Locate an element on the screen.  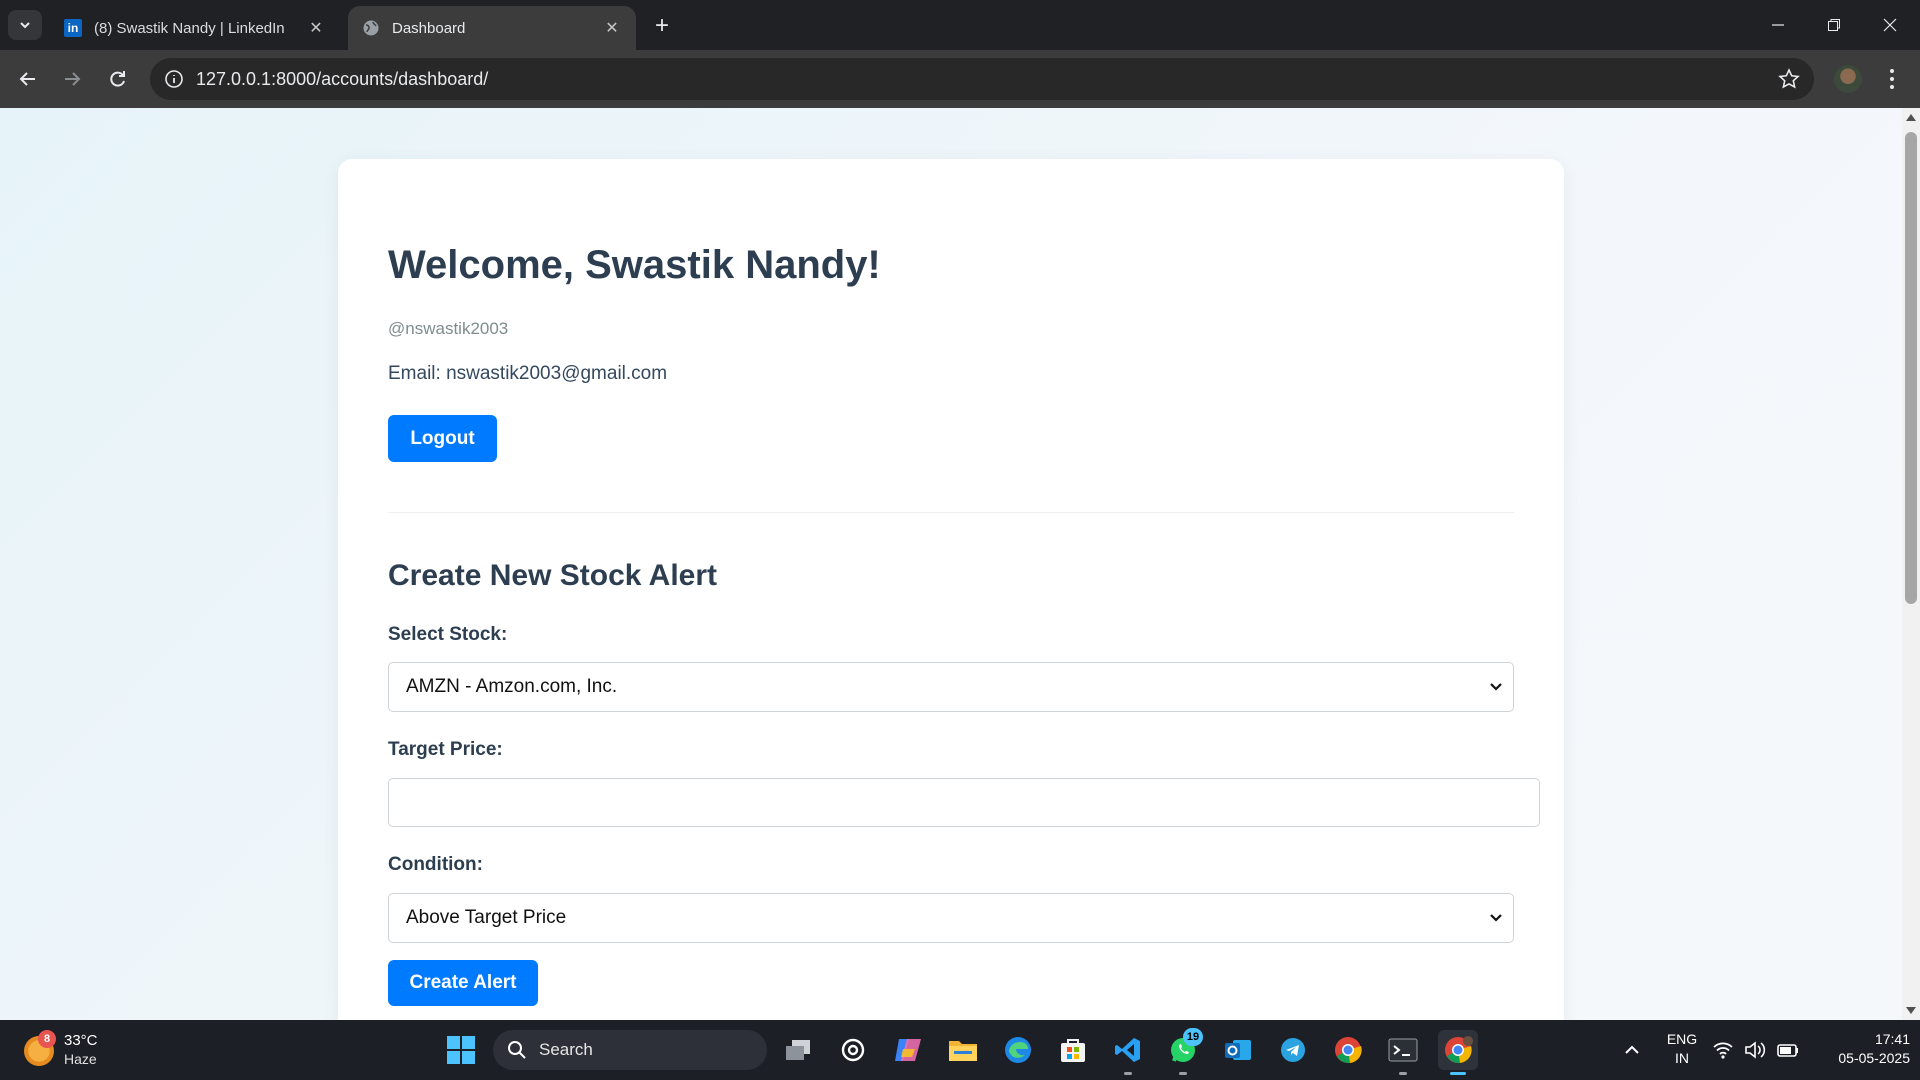
target-price-input is located at coordinates (964, 802).